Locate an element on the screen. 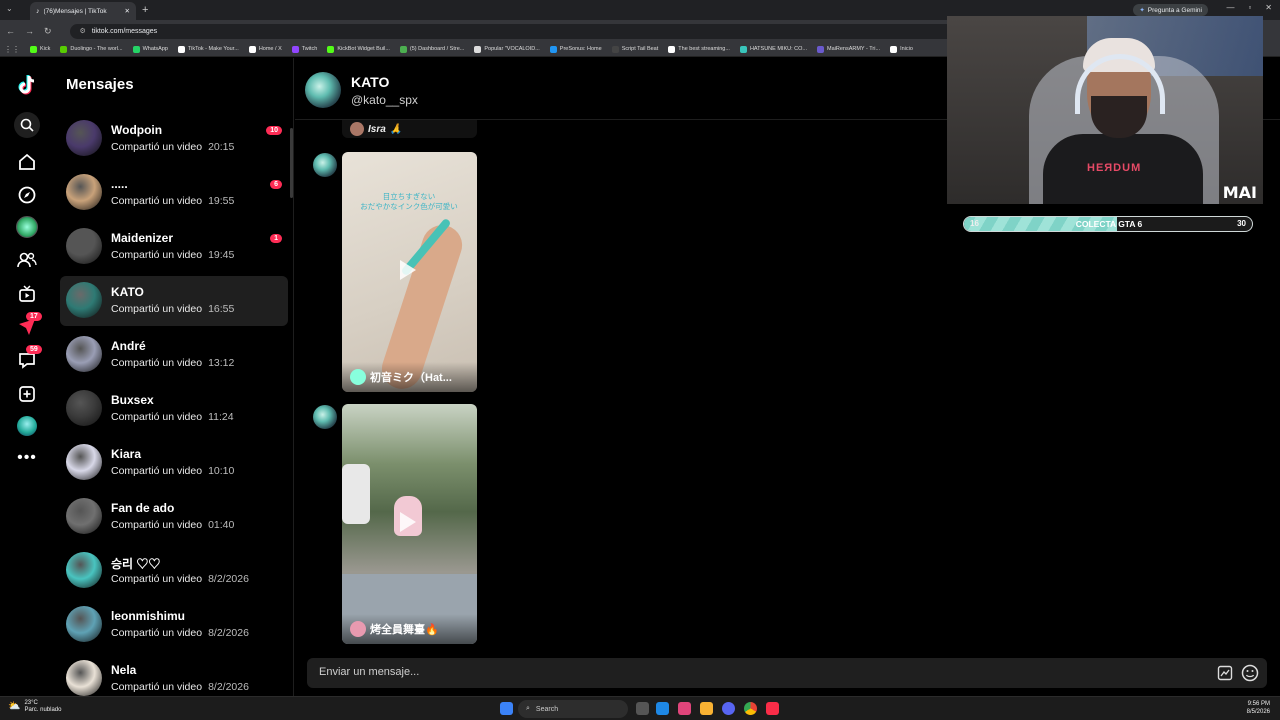 The height and width of the screenshot is (720, 1280). more-icon: ••• is located at coordinates (27, 458).